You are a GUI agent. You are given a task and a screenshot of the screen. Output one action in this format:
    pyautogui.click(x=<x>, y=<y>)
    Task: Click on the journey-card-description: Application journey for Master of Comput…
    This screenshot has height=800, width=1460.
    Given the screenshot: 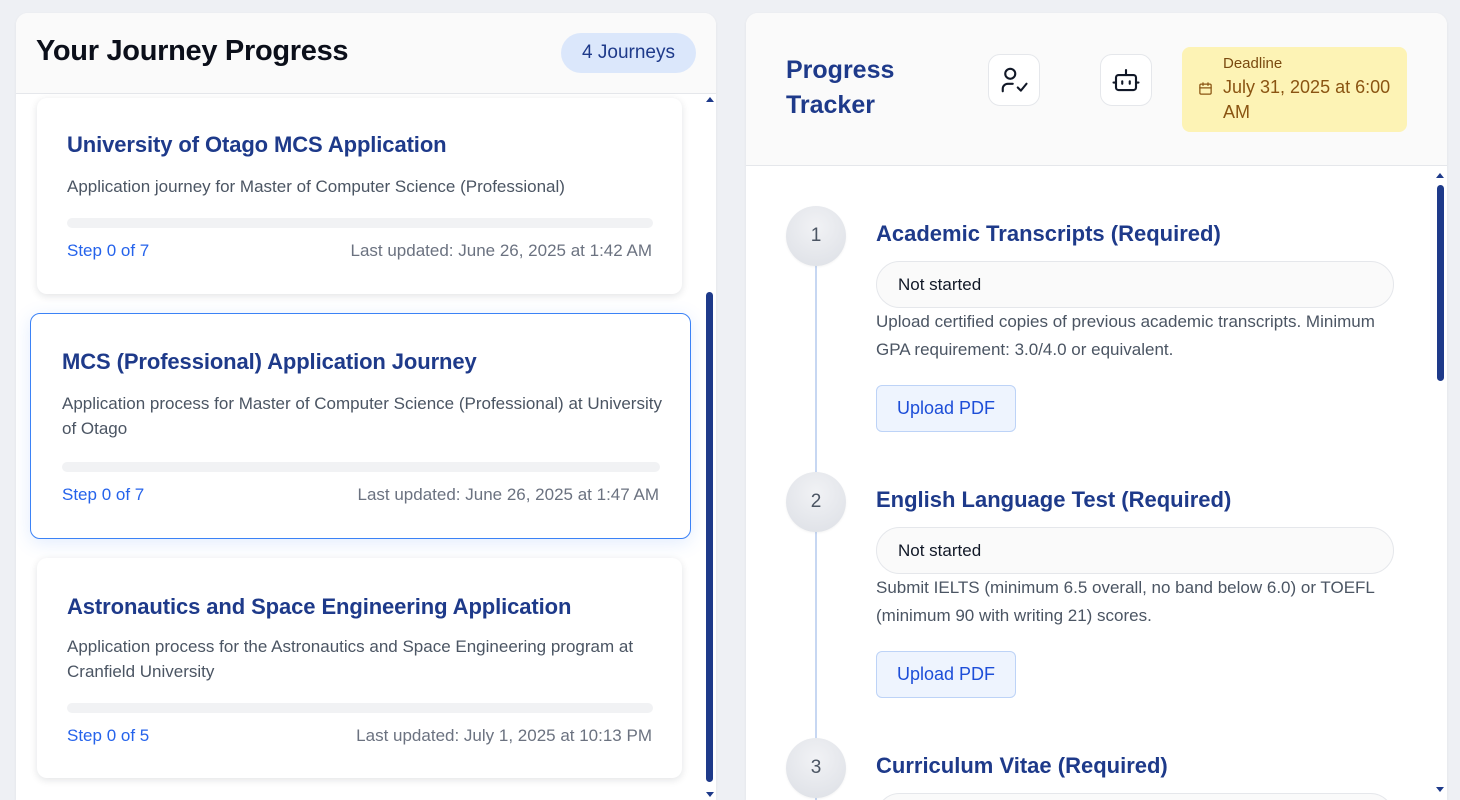 What is the action you would take?
    pyautogui.click(x=316, y=186)
    